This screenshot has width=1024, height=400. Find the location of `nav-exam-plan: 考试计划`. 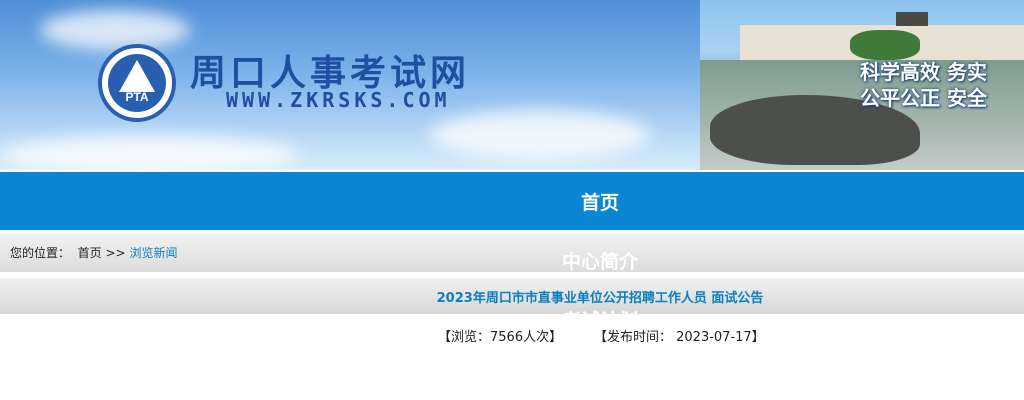

nav-exam-plan: 考试计划 is located at coordinates (512, 311).